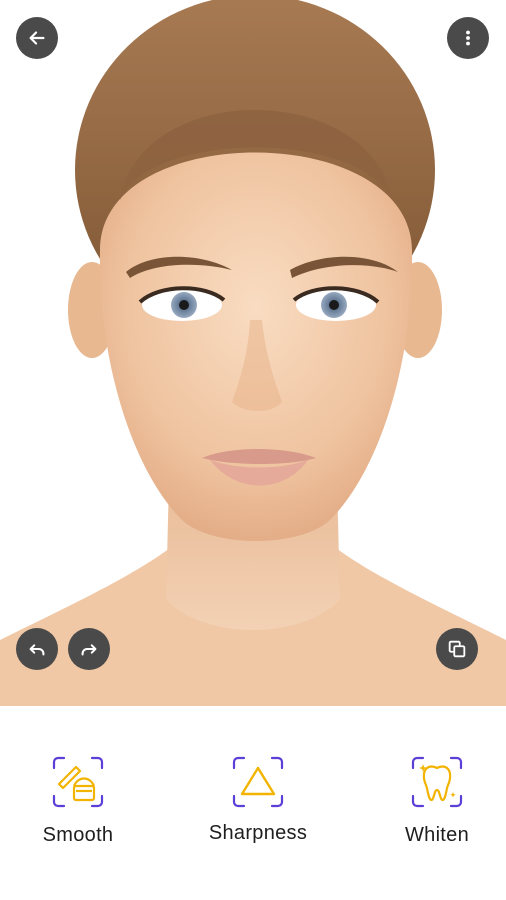 The height and width of the screenshot is (900, 506). Describe the element at coordinates (78, 835) in the screenshot. I see `tool-smooth-label: Smooth` at that location.